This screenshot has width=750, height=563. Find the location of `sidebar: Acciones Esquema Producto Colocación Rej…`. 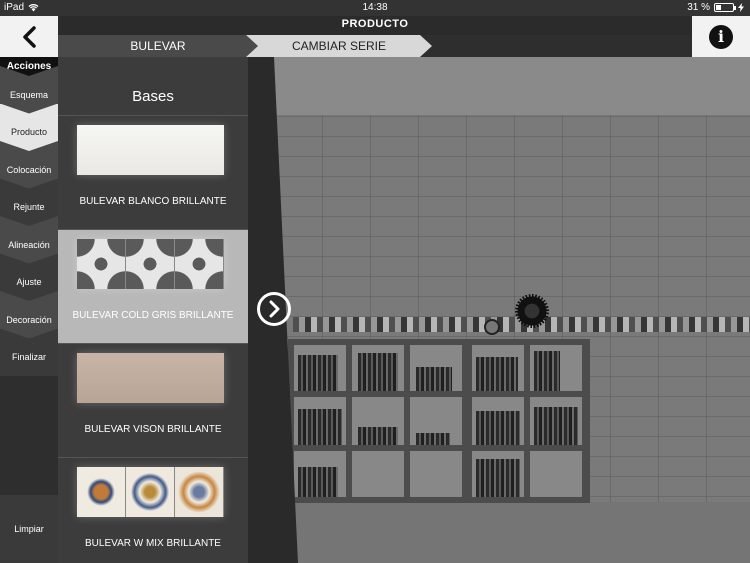

sidebar: Acciones Esquema Producto Colocación Rej… is located at coordinates (29, 310).